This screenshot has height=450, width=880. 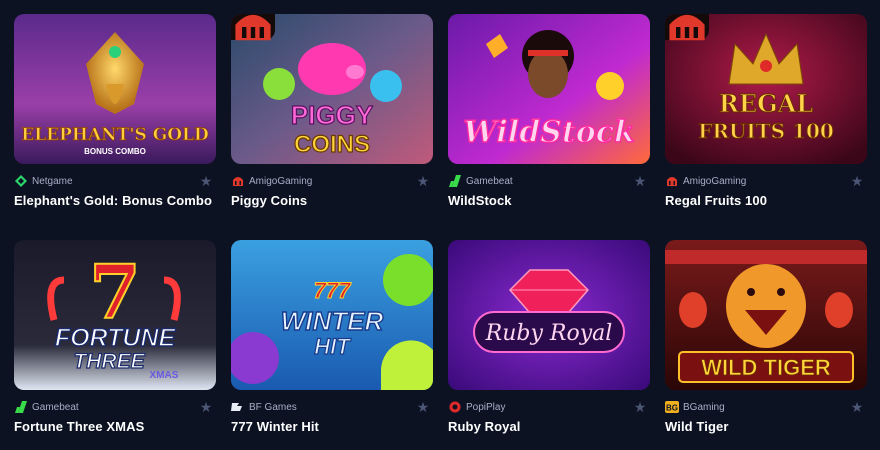 I want to click on winter-hit-artwork: 777 WINTER HIT, so click(x=332, y=315).